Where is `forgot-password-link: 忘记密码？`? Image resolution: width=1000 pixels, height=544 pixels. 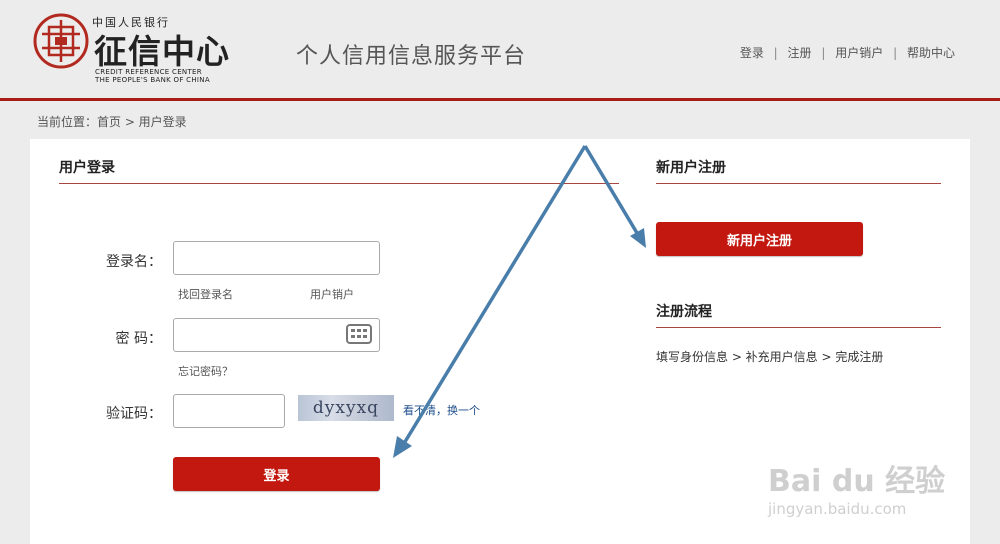 forgot-password-link: 忘记密码？ is located at coordinates (205, 371).